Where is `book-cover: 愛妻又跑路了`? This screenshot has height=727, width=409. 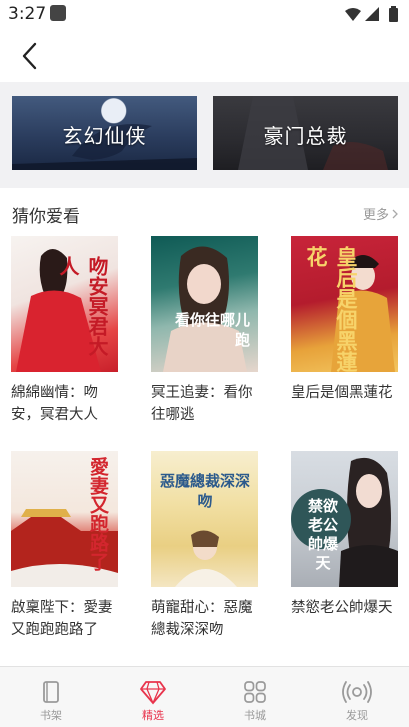
book-cover: 愛妻又跑路了 is located at coordinates (64, 519).